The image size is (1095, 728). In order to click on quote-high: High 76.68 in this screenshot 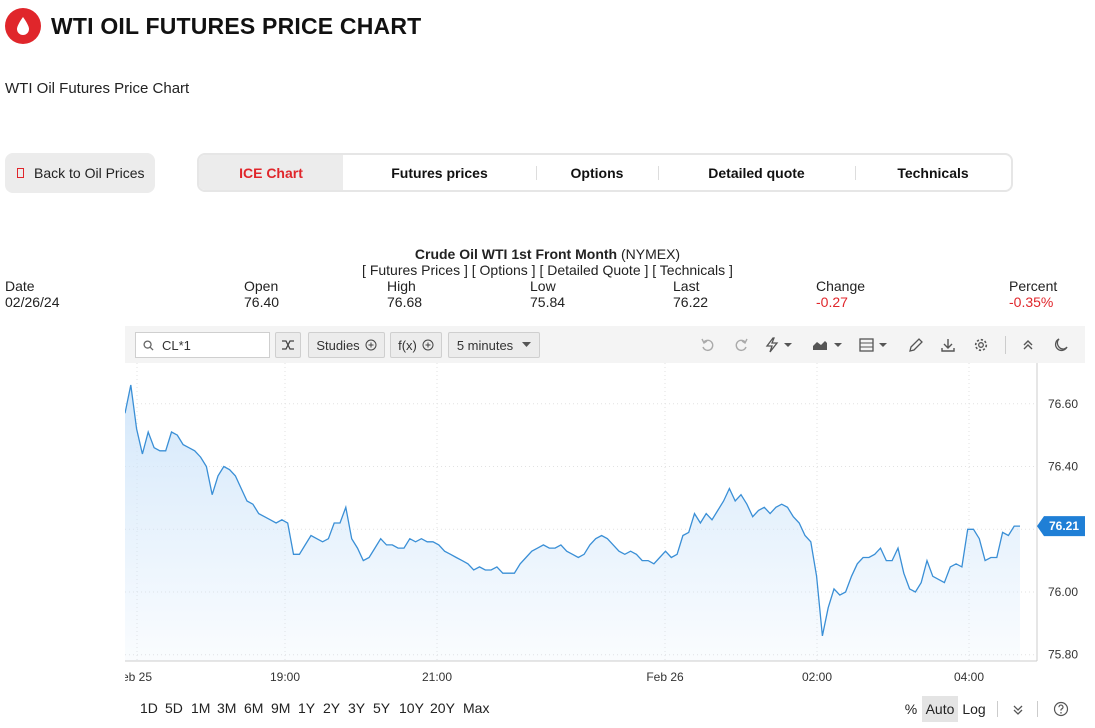, I will do `click(404, 294)`.